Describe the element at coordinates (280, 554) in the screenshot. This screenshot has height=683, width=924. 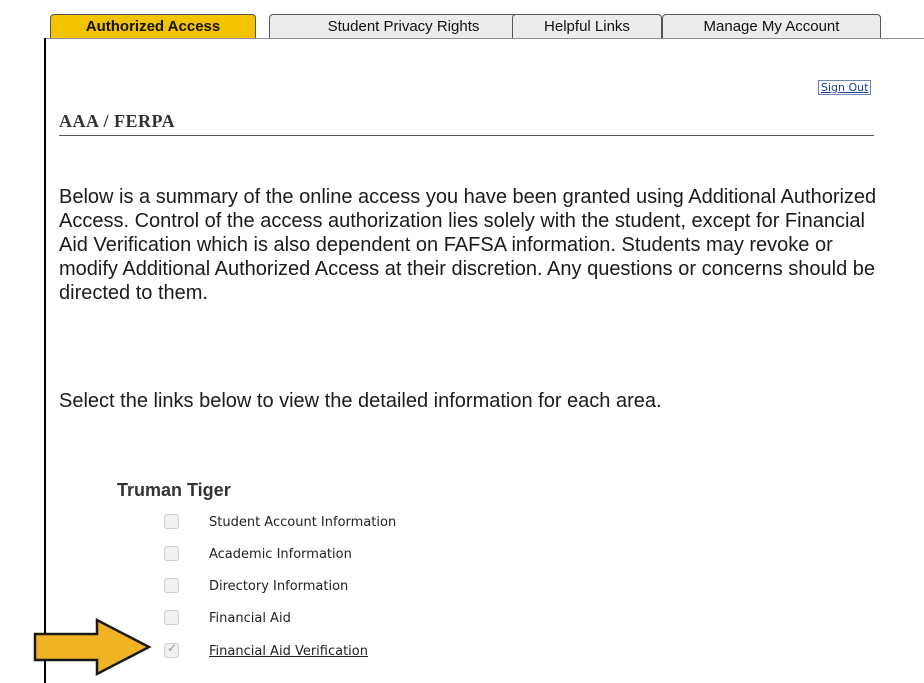
I see `access-item-label: Academic Information` at that location.